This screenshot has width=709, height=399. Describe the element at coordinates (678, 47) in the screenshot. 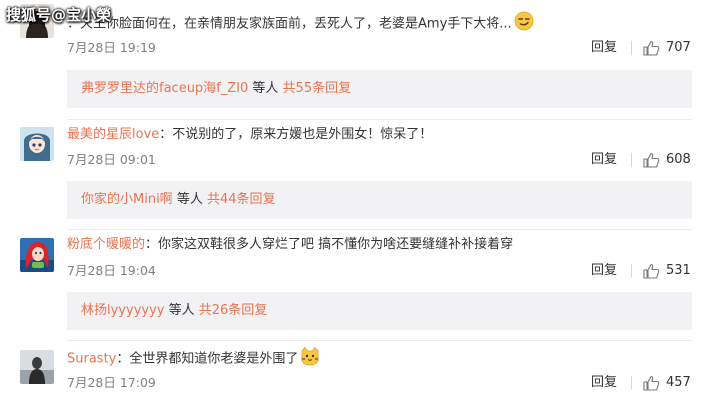

I see `like-count: 707` at that location.